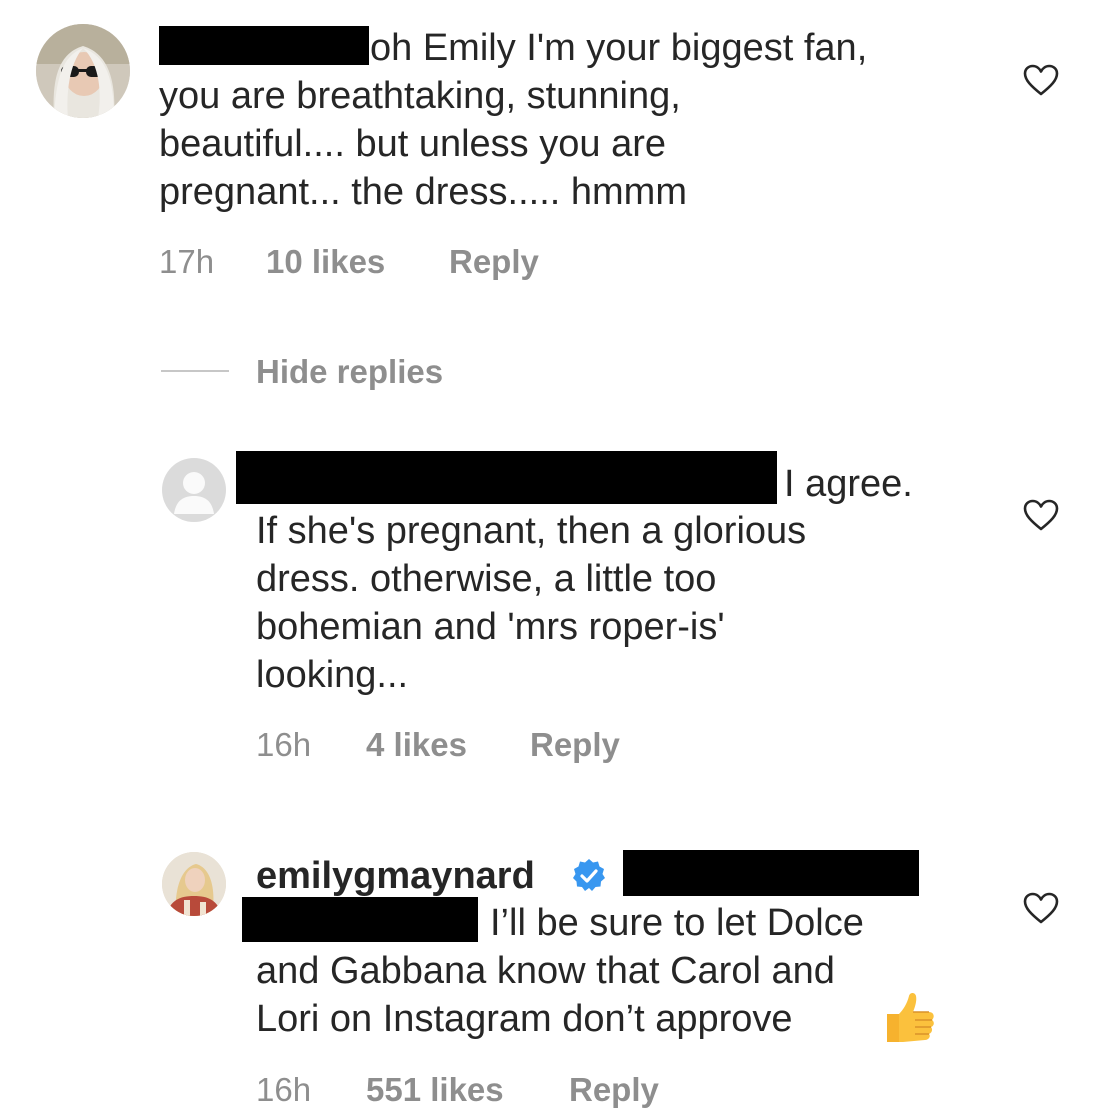 The image size is (1111, 1117). What do you see at coordinates (490, 627) in the screenshot?
I see `comment-line: bohemian and 'mrs roper-is'` at bounding box center [490, 627].